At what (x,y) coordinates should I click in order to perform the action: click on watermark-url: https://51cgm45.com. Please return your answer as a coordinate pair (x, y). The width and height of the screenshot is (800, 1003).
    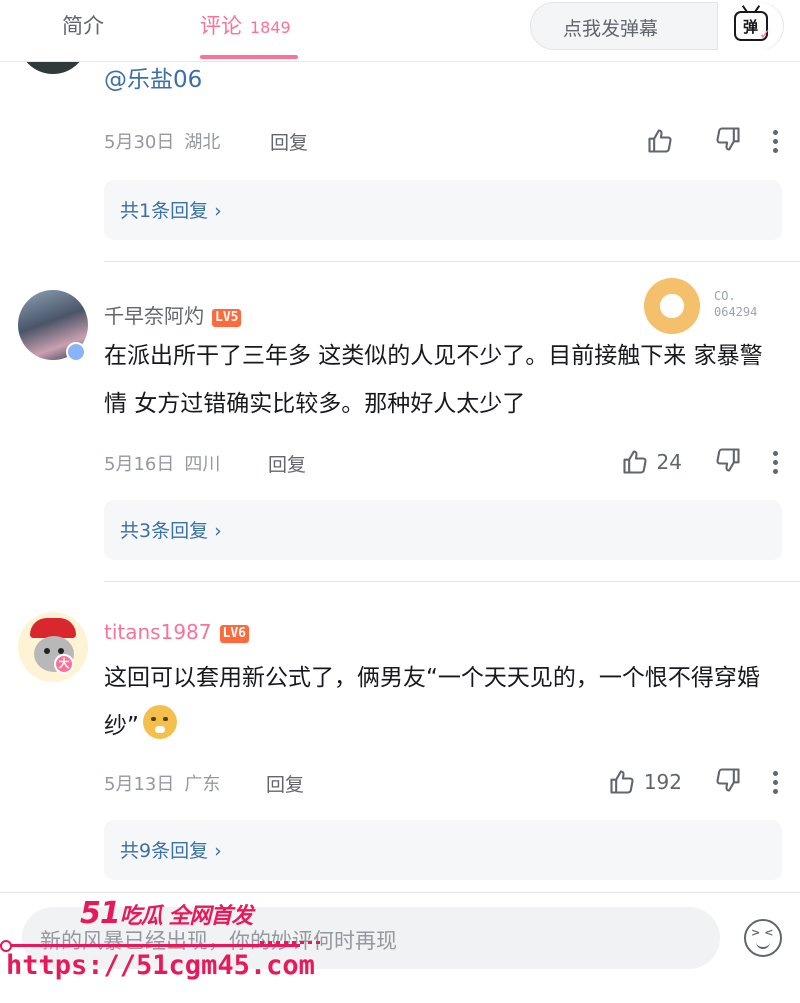
    Looking at the image, I should click on (160, 965).